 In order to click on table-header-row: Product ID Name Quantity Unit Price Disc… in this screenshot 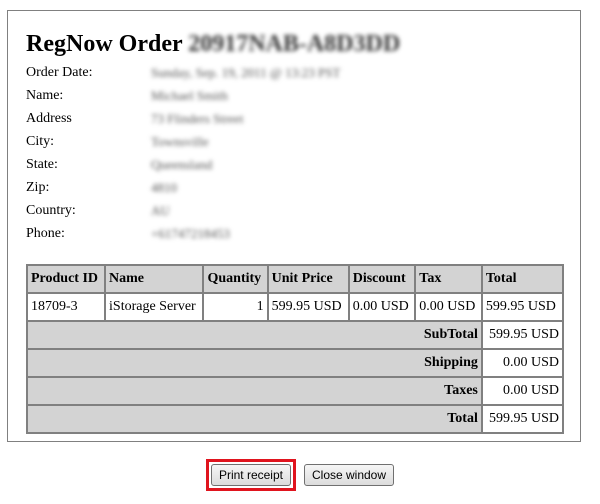, I will do `click(295, 279)`.